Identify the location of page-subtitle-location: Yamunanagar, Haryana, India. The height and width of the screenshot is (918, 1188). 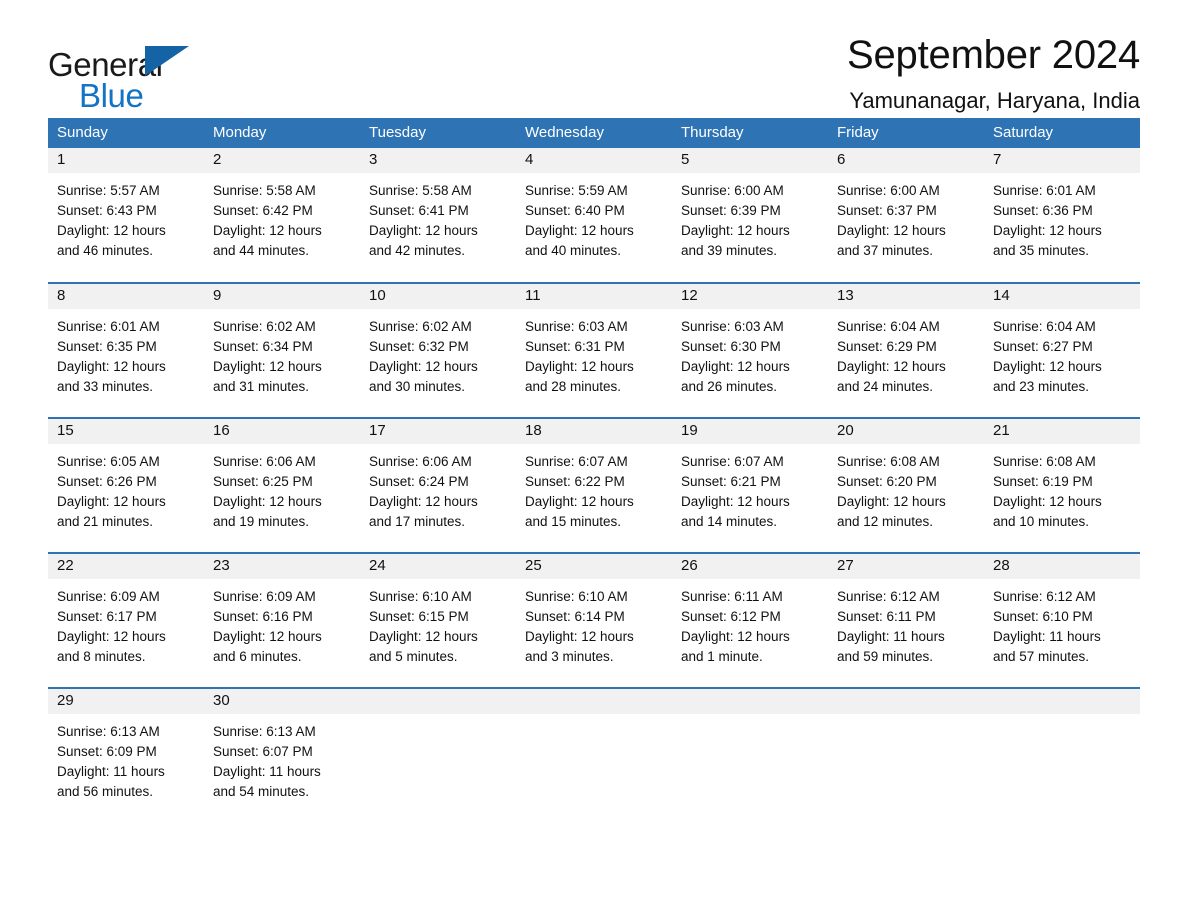
(994, 100).